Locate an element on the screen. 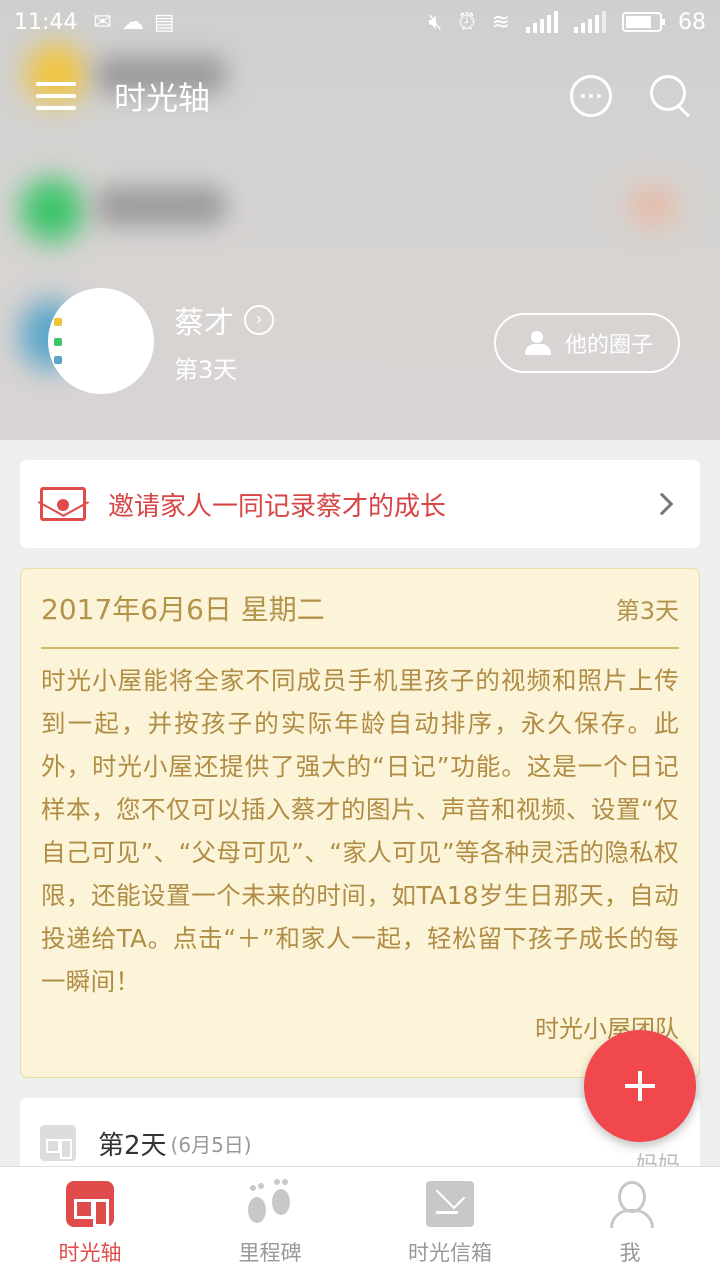 The height and width of the screenshot is (1280, 720). footprints-icon is located at coordinates (270, 1202).